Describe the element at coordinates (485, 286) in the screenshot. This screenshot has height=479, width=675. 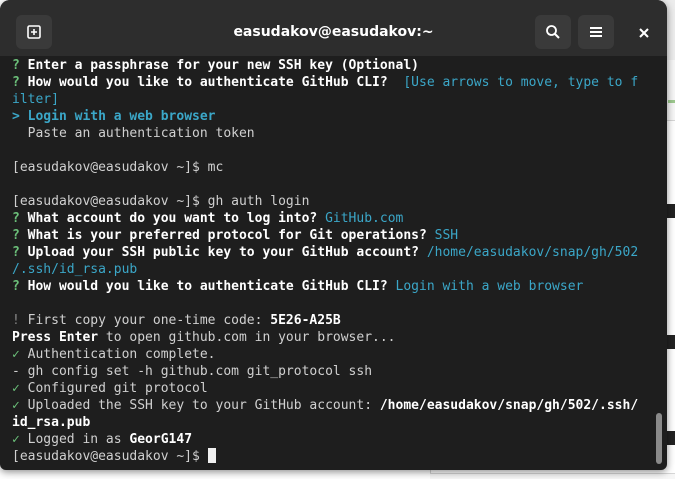
I see `prompt-answer: Login with a web browser` at that location.